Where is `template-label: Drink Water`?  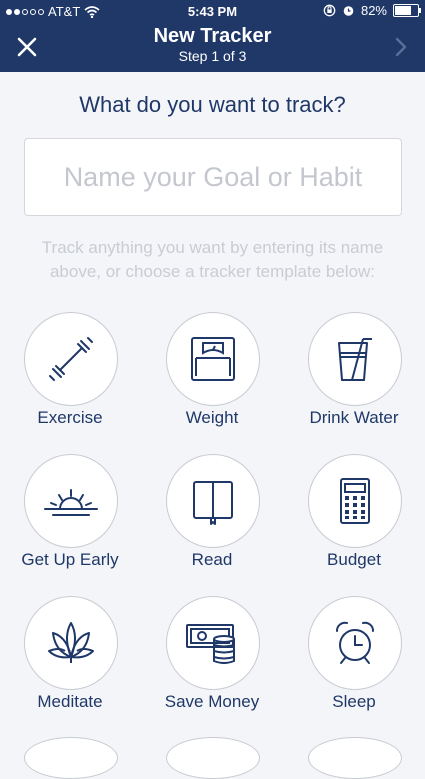 template-label: Drink Water is located at coordinates (354, 417).